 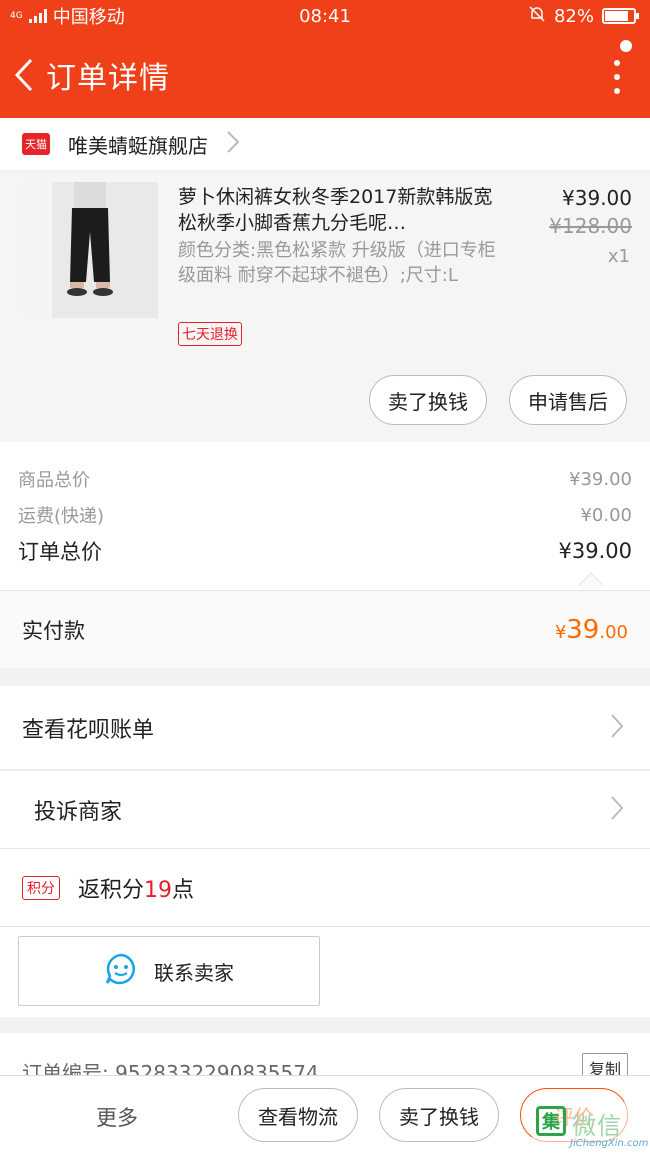 What do you see at coordinates (111, 890) in the screenshot?
I see `points-prefix: 返积分` at bounding box center [111, 890].